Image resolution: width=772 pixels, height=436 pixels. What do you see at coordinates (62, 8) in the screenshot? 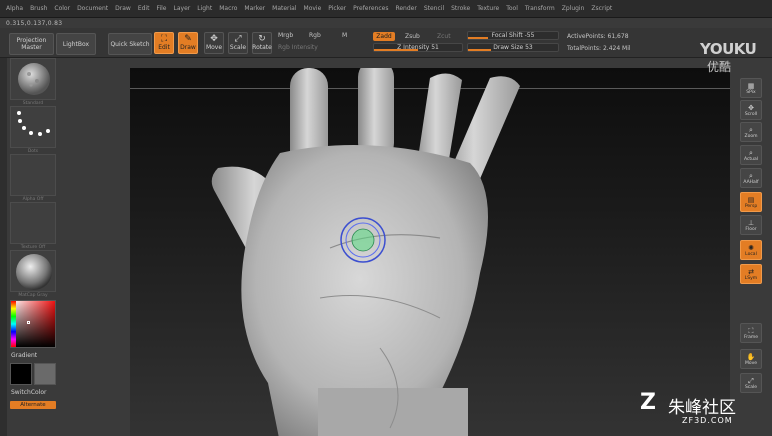
I see `menu-item-color: Color` at bounding box center [62, 8].